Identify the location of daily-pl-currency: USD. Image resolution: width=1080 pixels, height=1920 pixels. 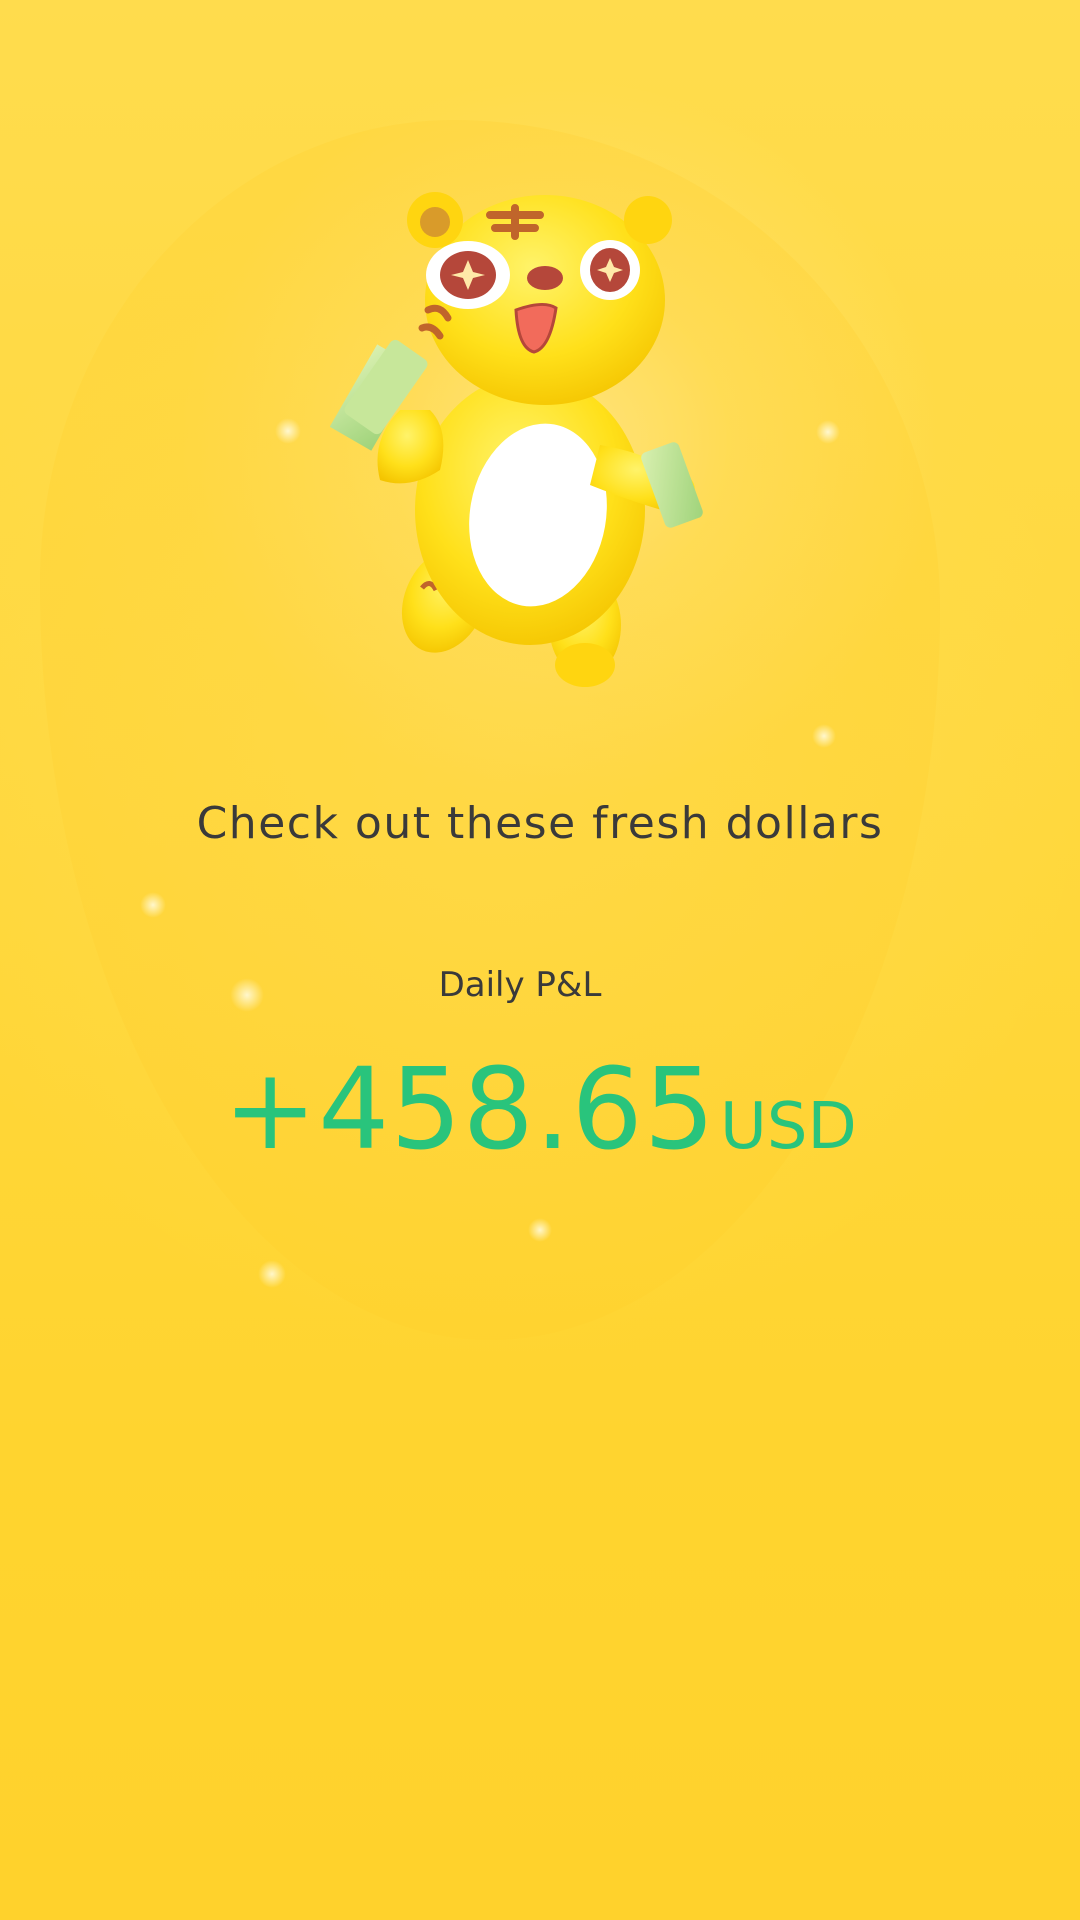
(788, 1127).